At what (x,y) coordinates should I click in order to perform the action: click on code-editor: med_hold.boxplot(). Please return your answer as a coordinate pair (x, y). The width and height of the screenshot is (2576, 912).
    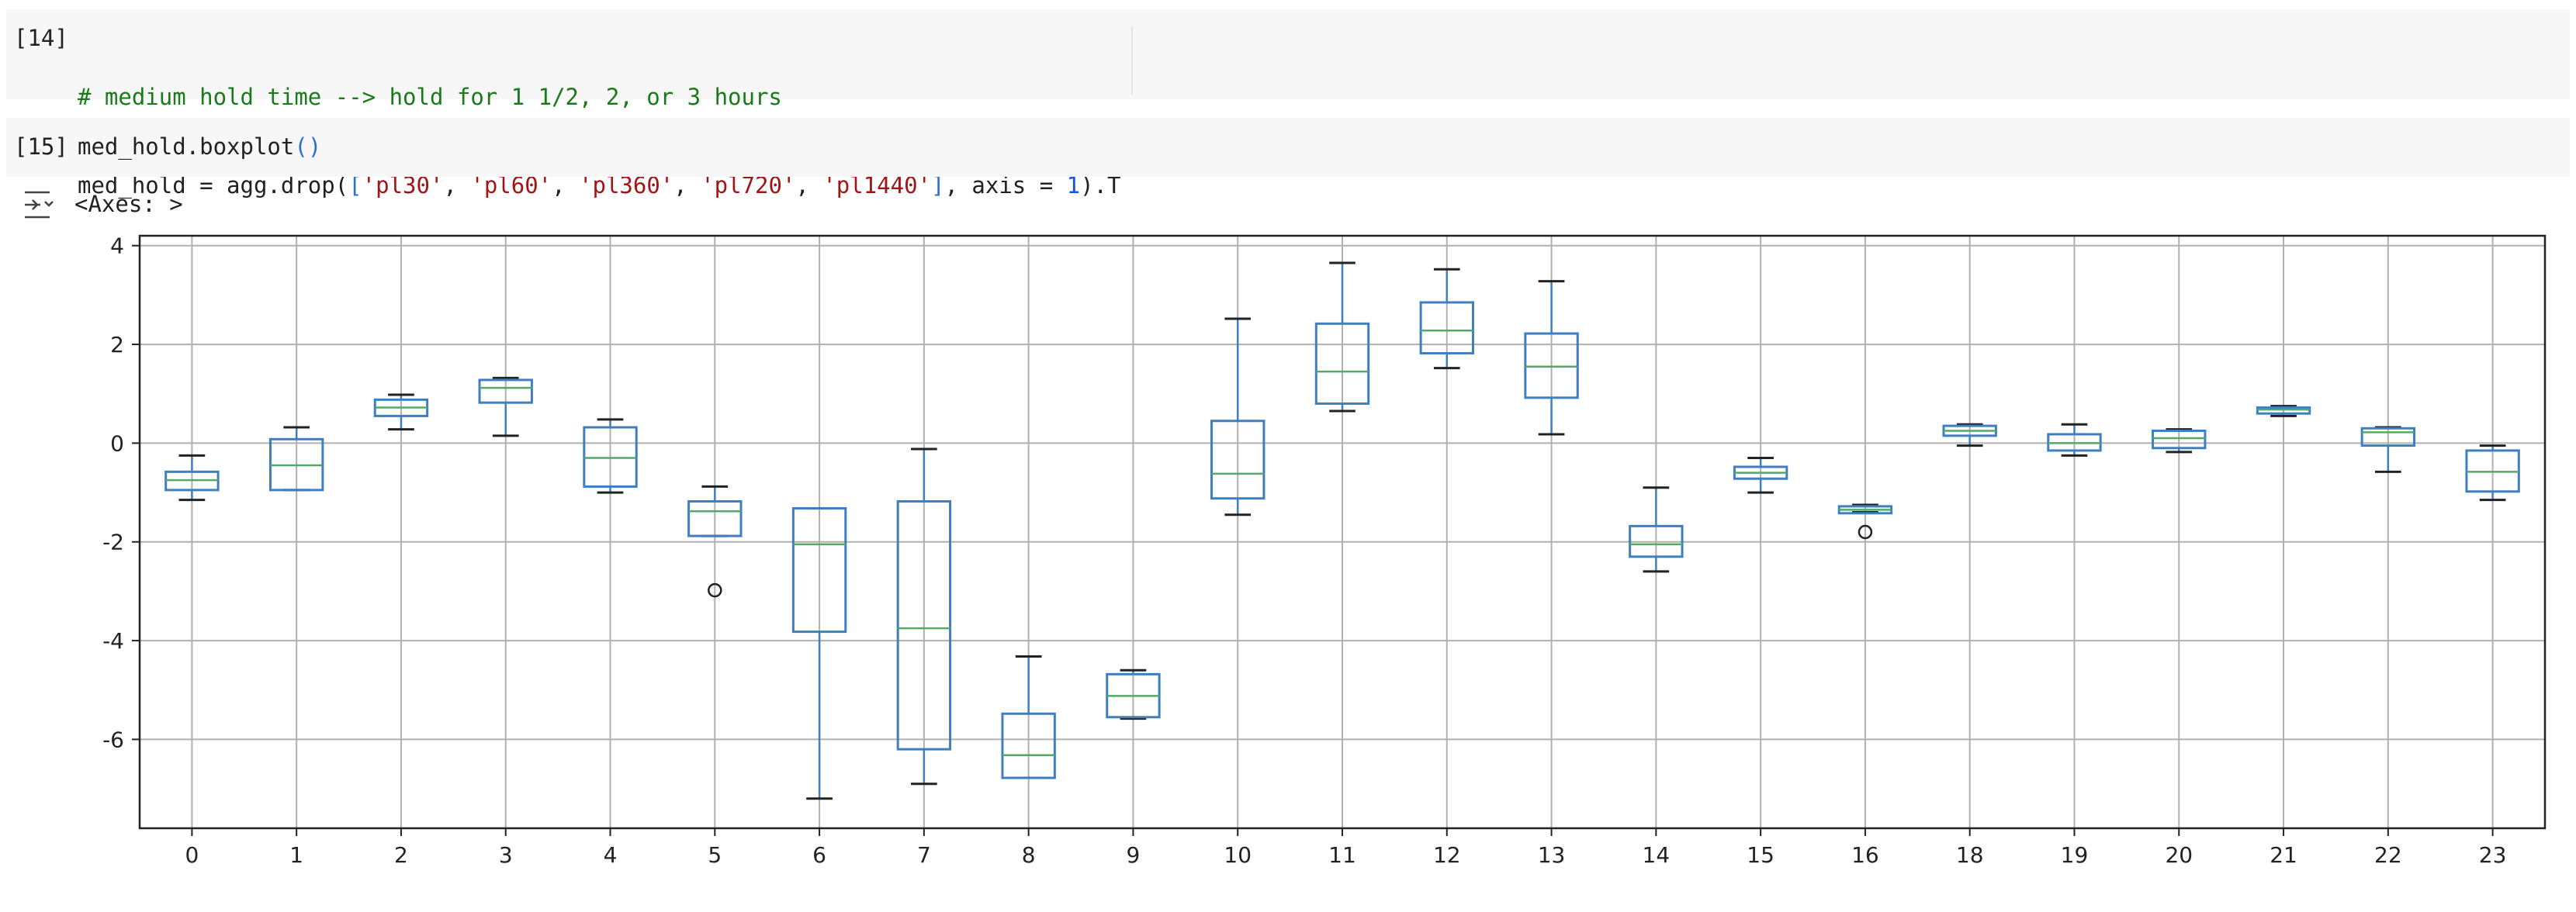
    Looking at the image, I should click on (199, 146).